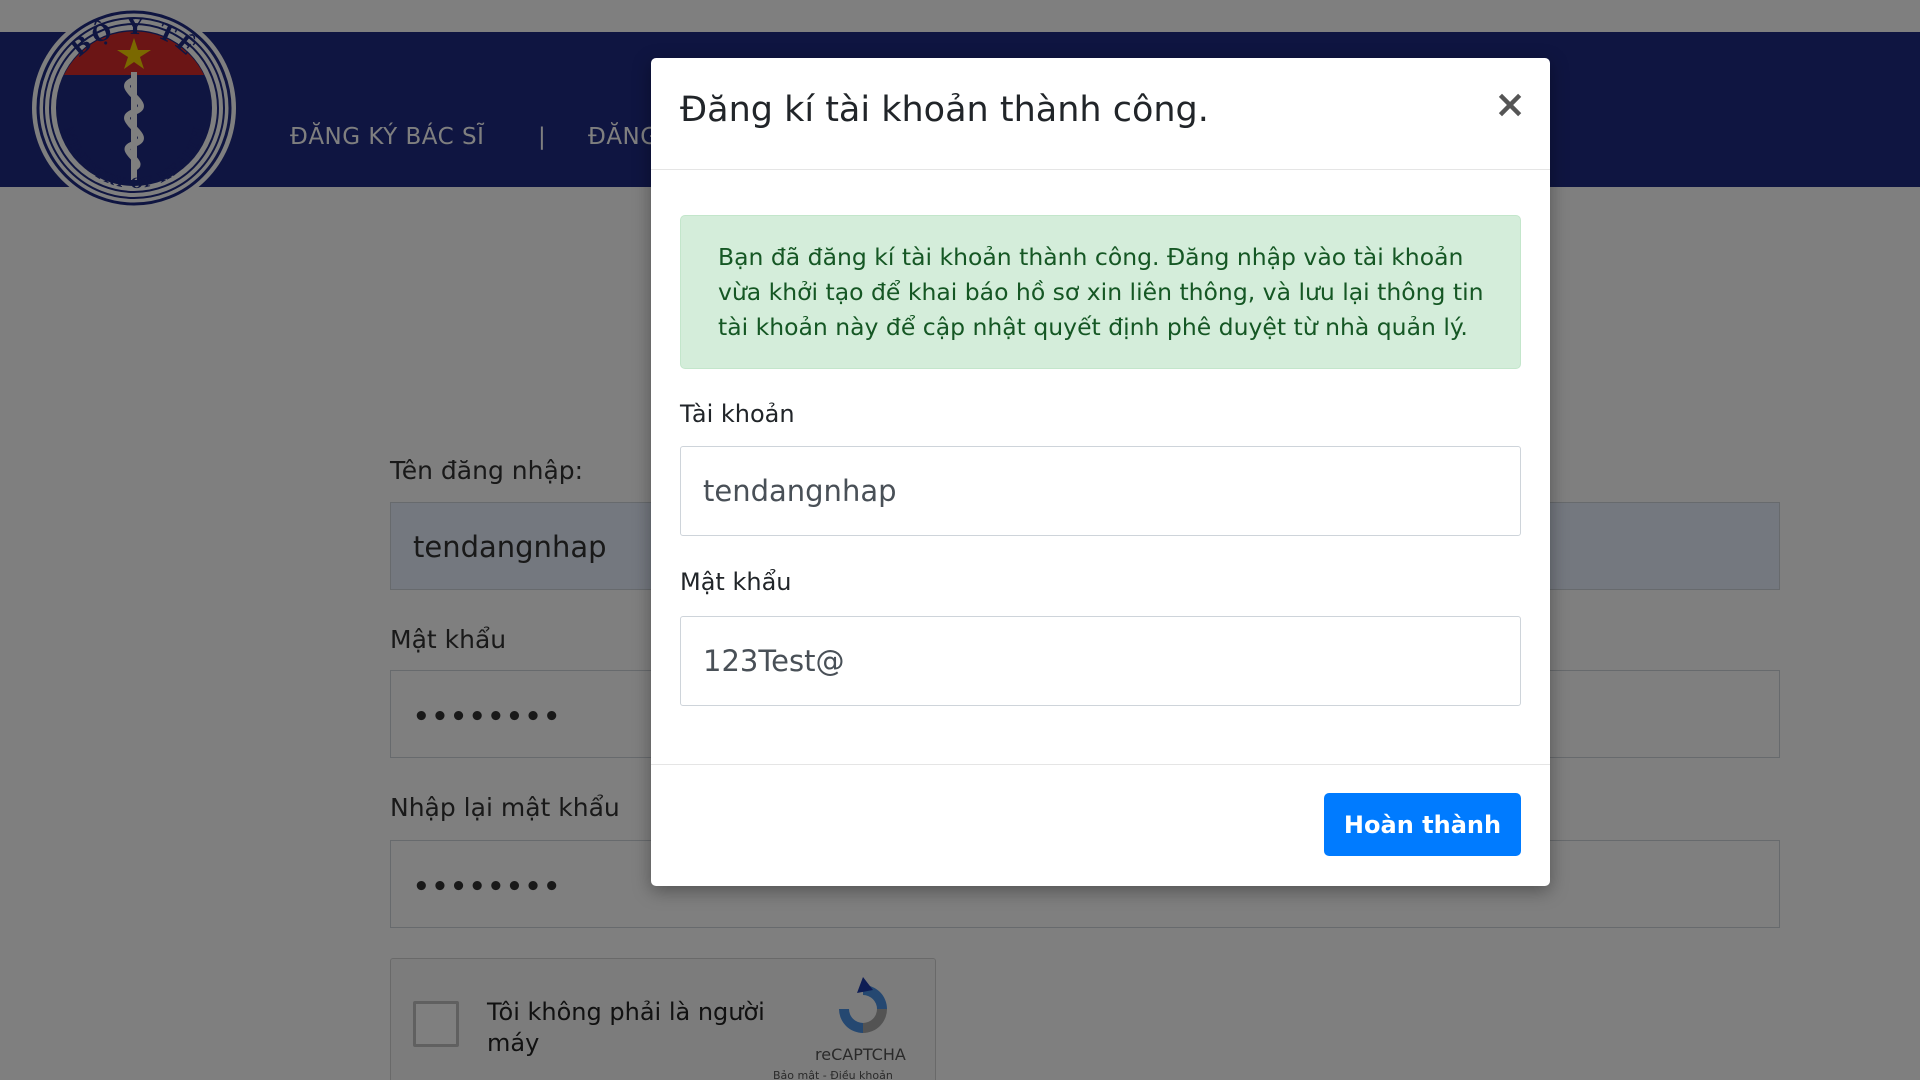  Describe the element at coordinates (944, 110) in the screenshot. I see `modal-title: Đăng kí tài khoản thành công.` at that location.